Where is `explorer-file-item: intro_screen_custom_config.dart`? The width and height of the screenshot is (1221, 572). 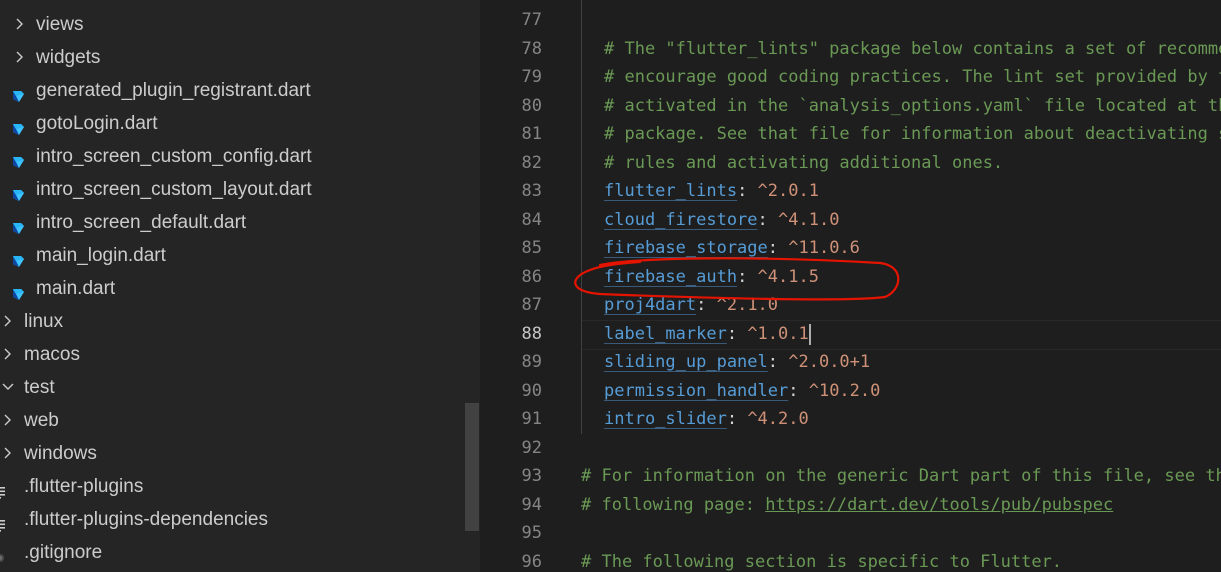
explorer-file-item: intro_screen_custom_config.dart is located at coordinates (232, 156).